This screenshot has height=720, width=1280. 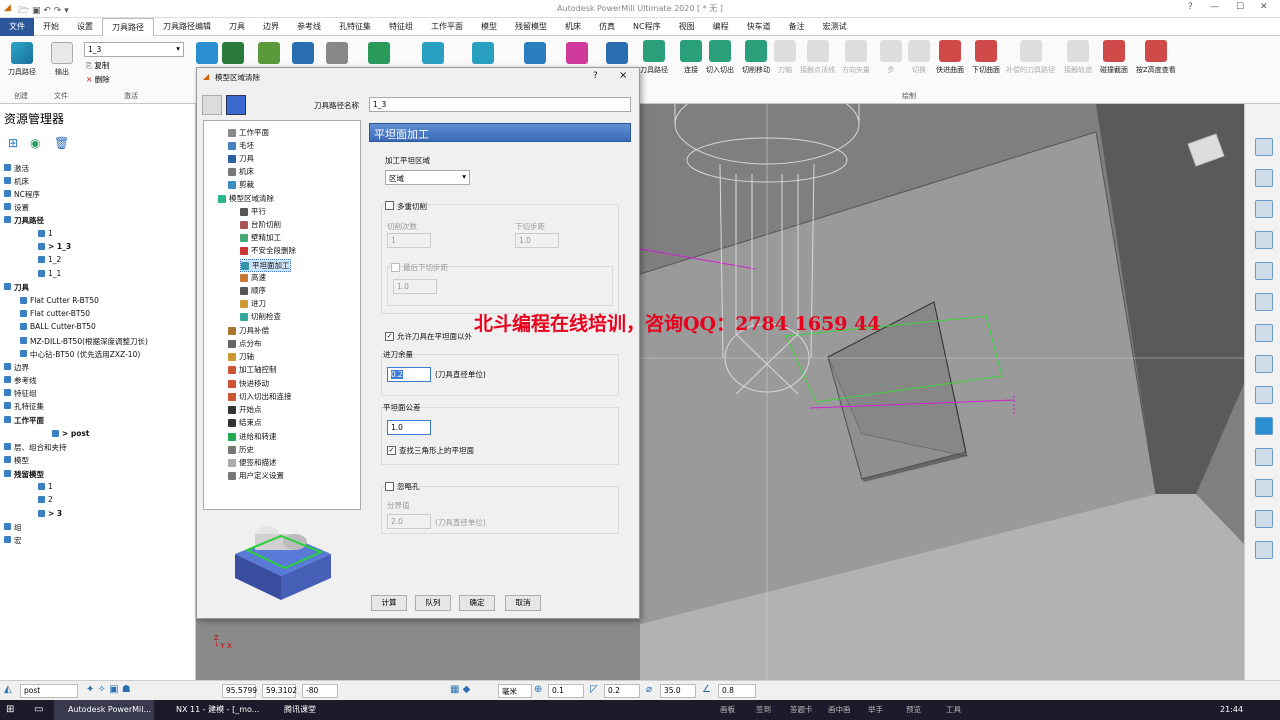 I want to click on tree-item: 设置, so click(x=21, y=207).